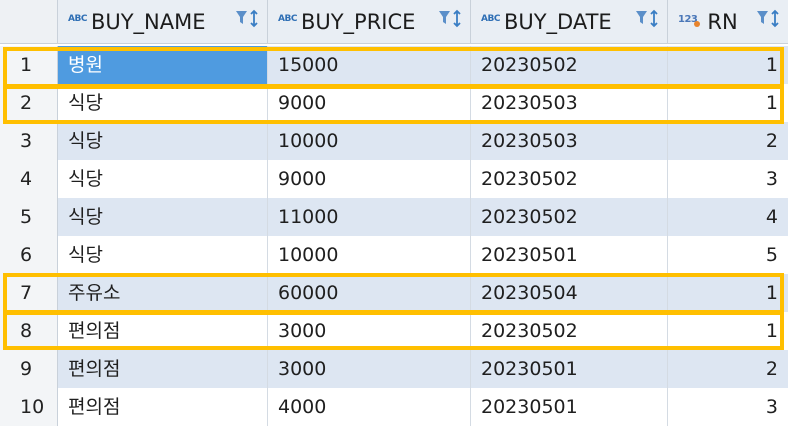  I want to click on row-number: 2, so click(29, 103).